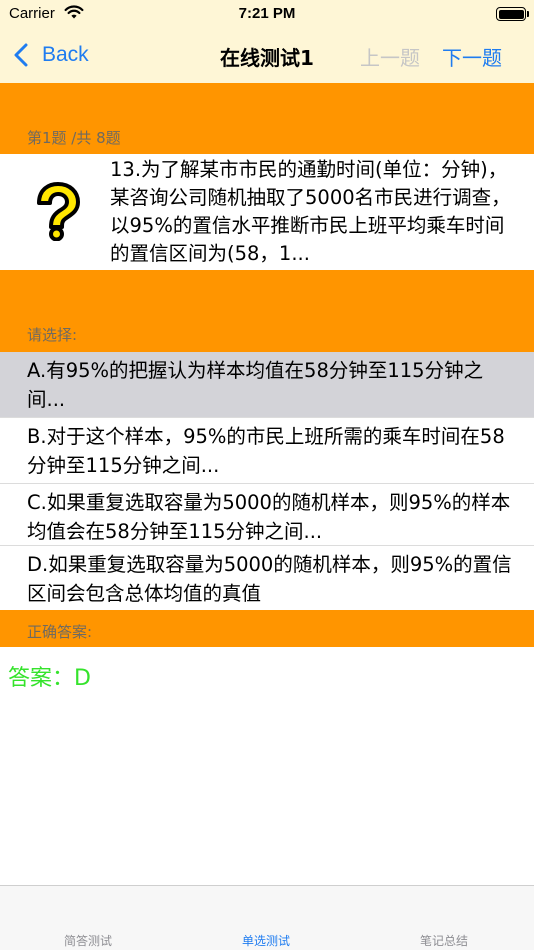  I want to click on next-question-button: 下一题, so click(472, 56).